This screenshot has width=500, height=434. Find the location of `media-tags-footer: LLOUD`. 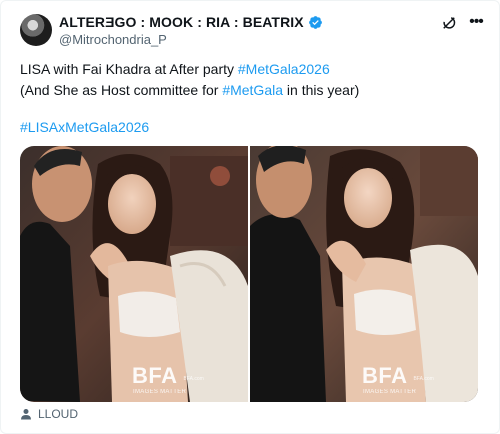

media-tags-footer: LLOUD is located at coordinates (49, 414).